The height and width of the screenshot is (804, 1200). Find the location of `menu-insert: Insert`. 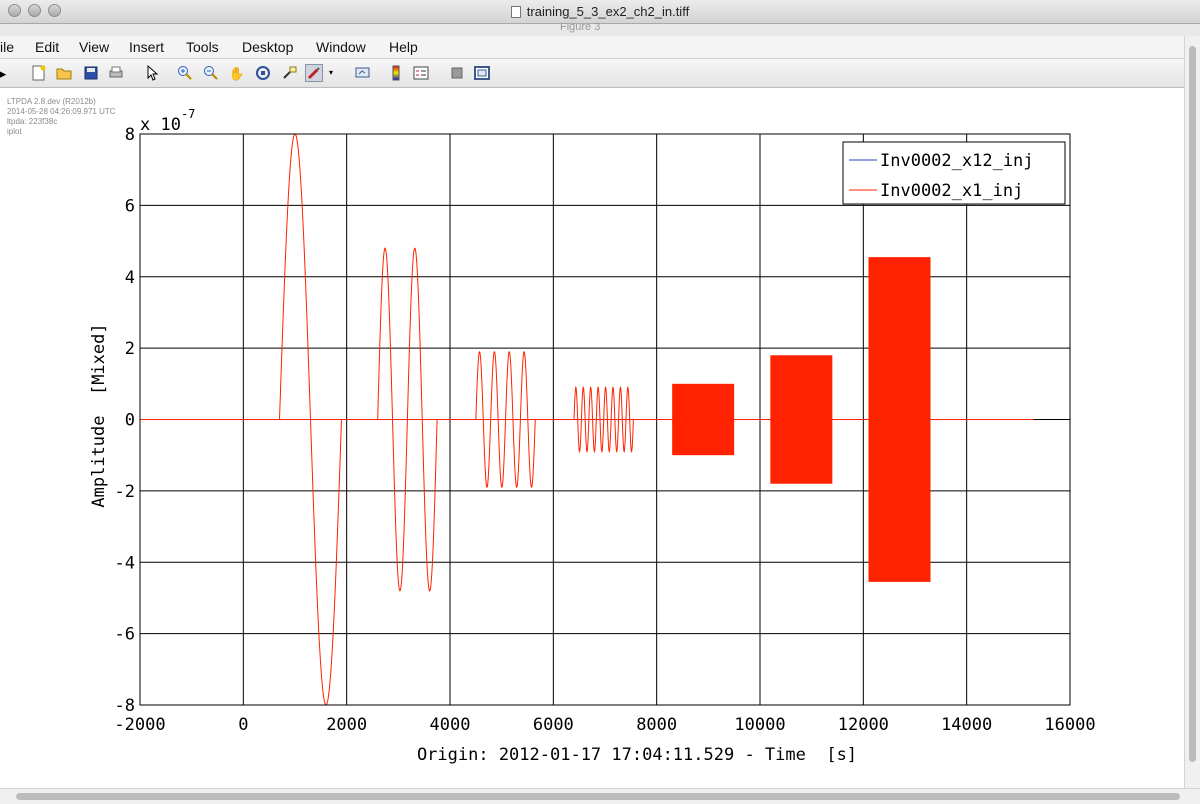

menu-insert: Insert is located at coordinates (146, 47).